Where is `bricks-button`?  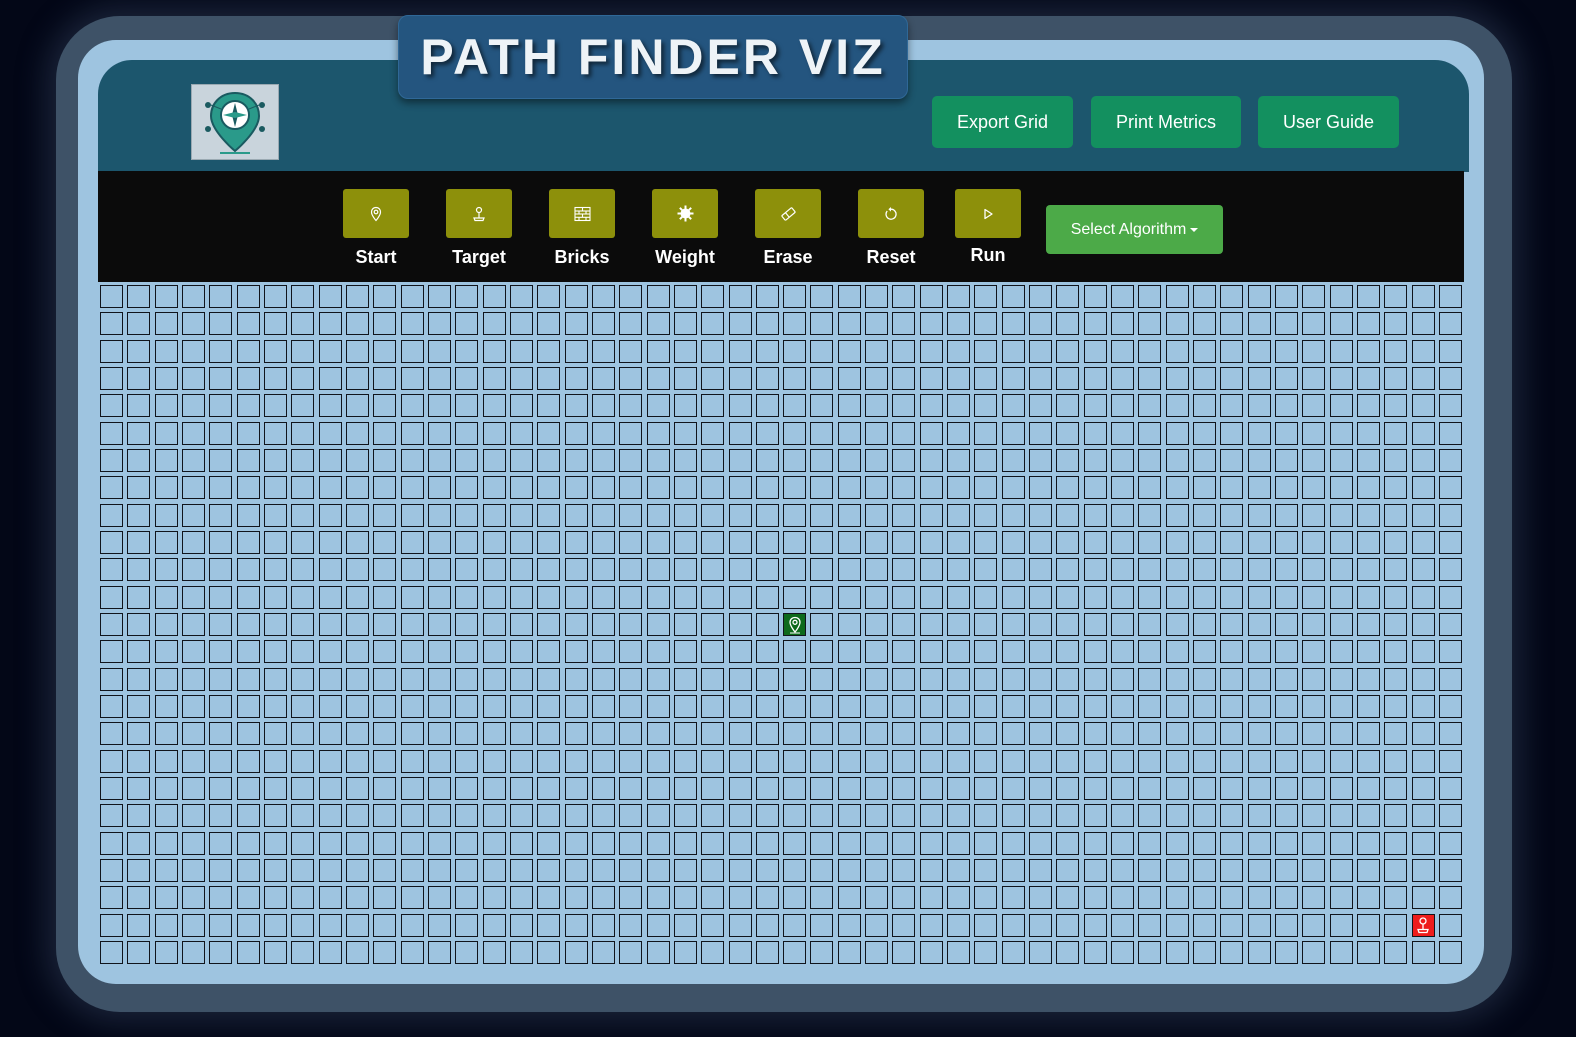
bricks-button is located at coordinates (582, 213).